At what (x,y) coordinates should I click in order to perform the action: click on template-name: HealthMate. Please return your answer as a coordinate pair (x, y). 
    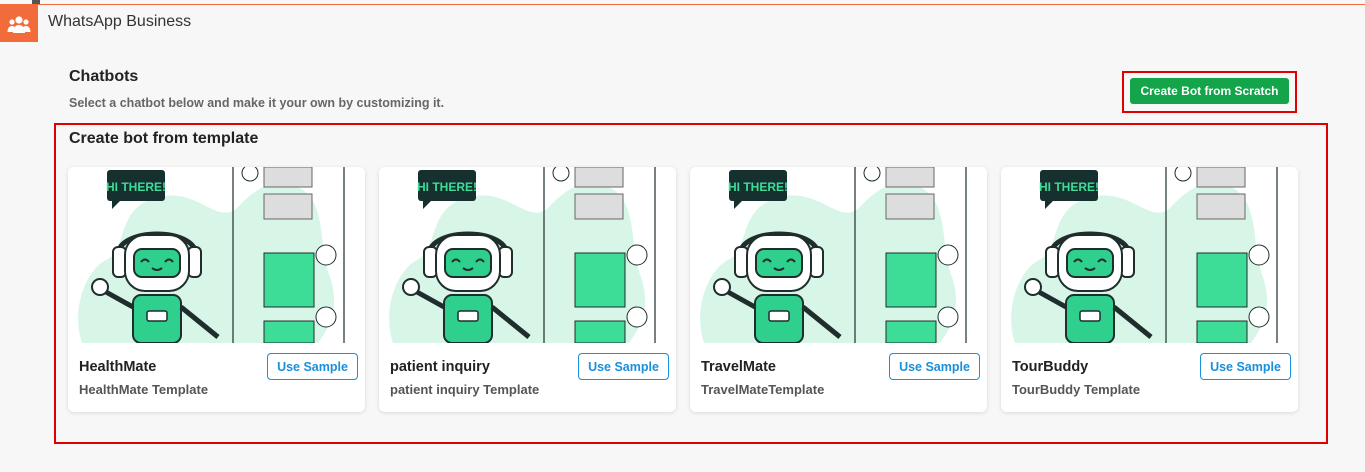
    Looking at the image, I should click on (118, 367).